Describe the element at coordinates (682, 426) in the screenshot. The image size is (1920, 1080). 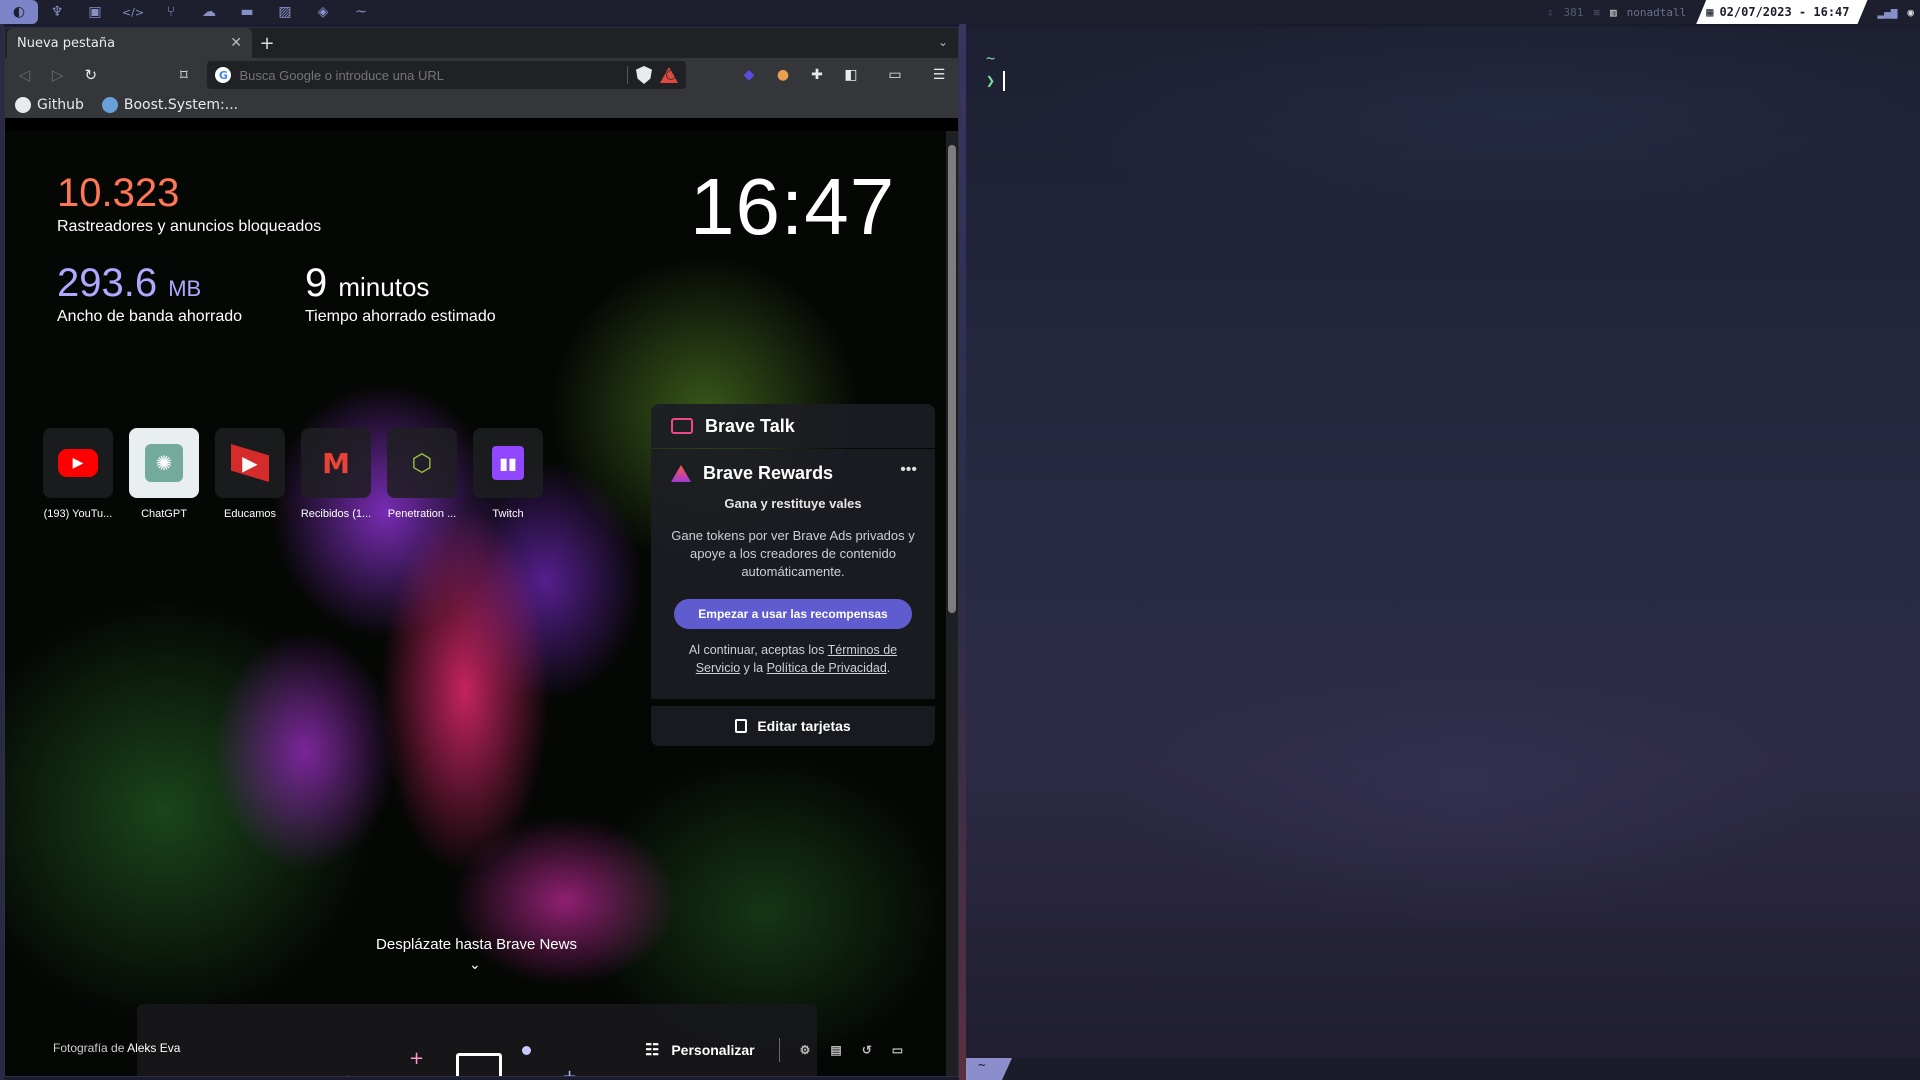
I see `video-camera-icon` at that location.